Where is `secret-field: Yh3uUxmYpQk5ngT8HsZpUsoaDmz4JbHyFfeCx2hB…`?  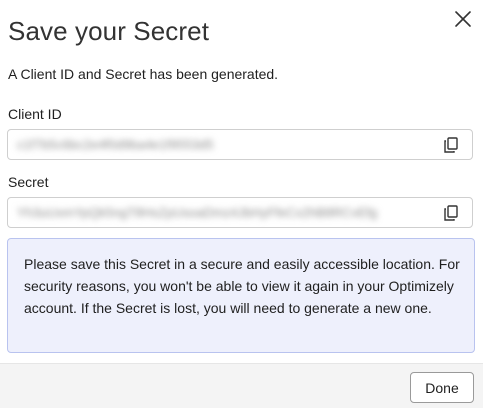
secret-field: Yh3uUxmYpQk5ngT8HsZpUsoaDmz4JbHyFfeCx2hB… is located at coordinates (240, 212).